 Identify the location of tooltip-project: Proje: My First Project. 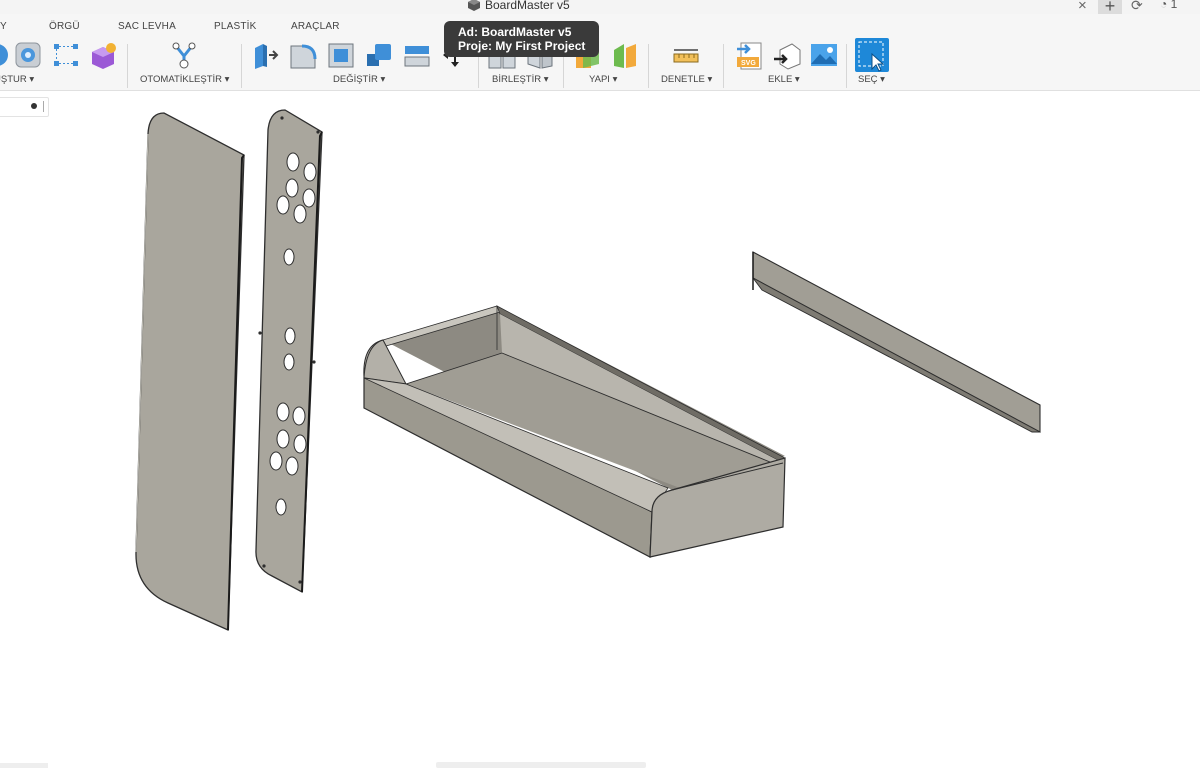
(522, 46).